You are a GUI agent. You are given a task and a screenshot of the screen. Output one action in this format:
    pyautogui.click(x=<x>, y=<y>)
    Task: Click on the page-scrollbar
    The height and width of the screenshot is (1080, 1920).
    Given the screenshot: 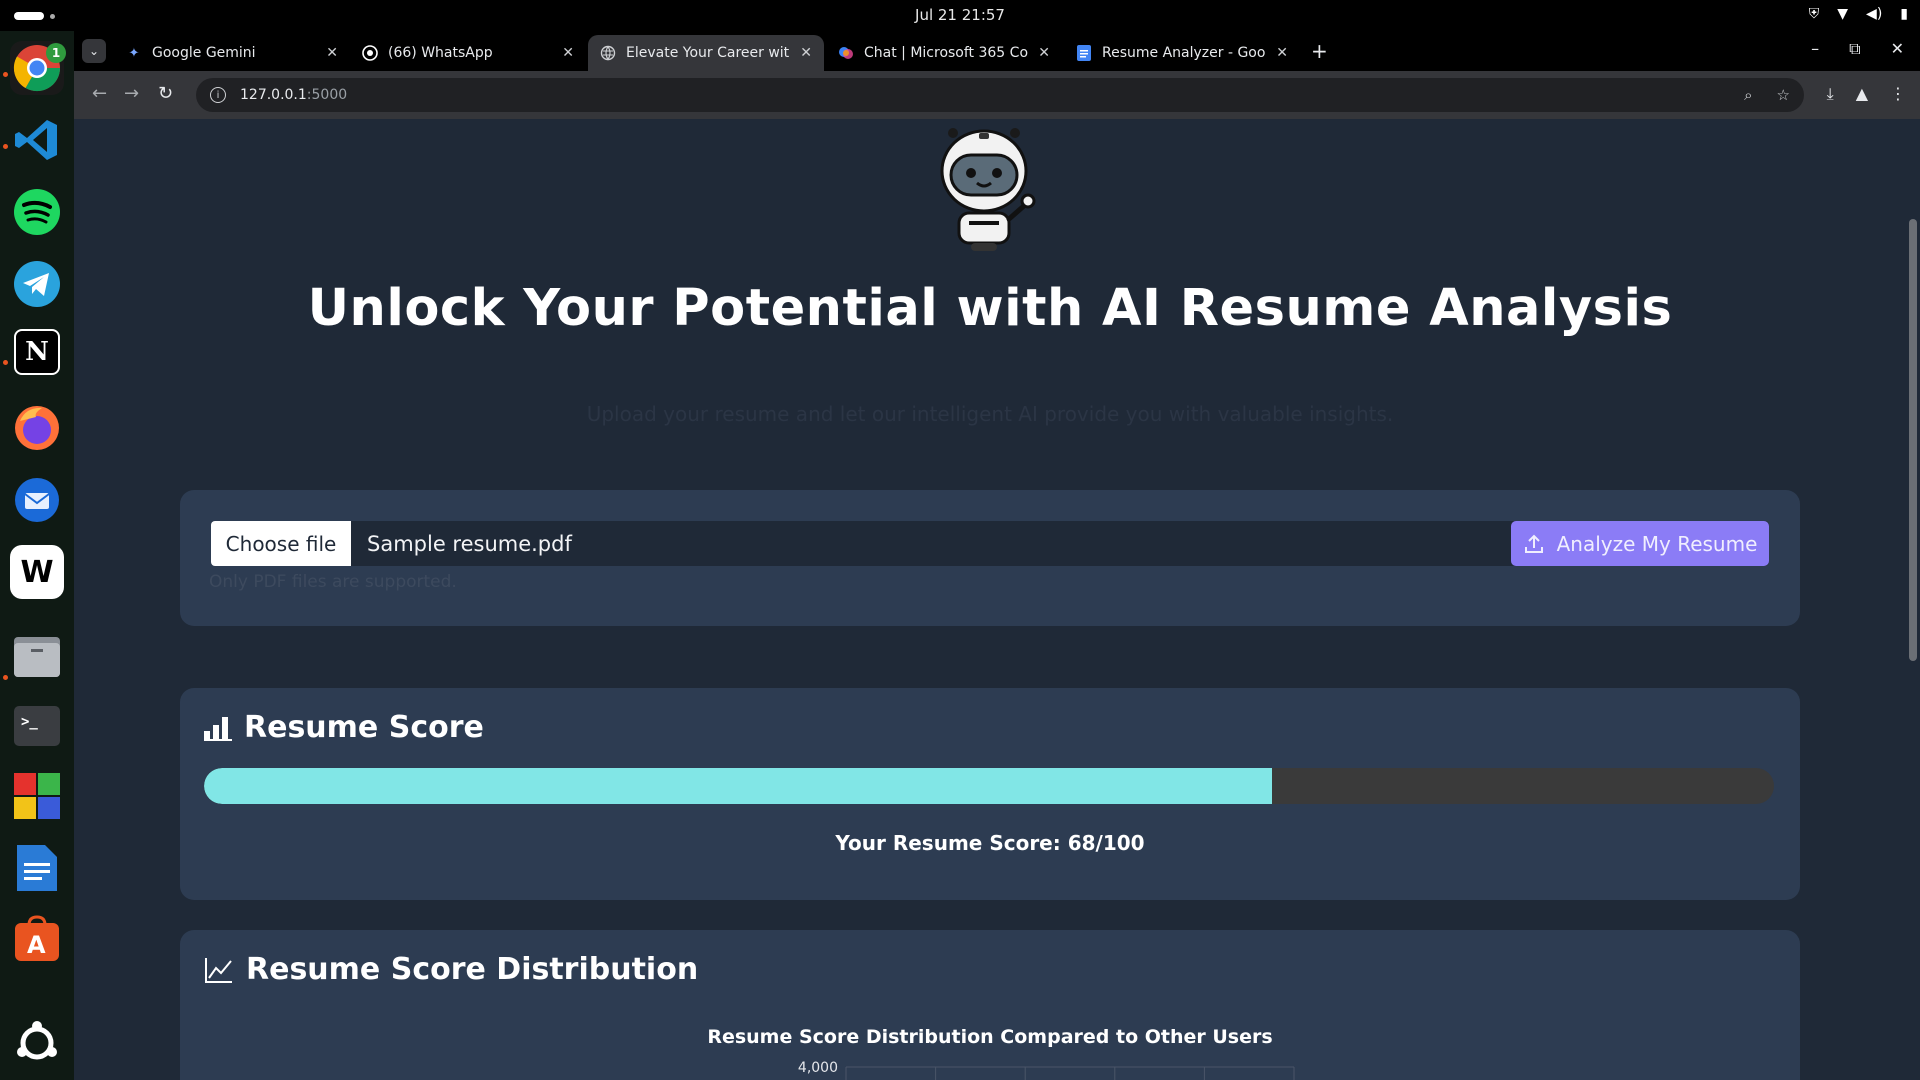 What is the action you would take?
    pyautogui.click(x=1913, y=599)
    